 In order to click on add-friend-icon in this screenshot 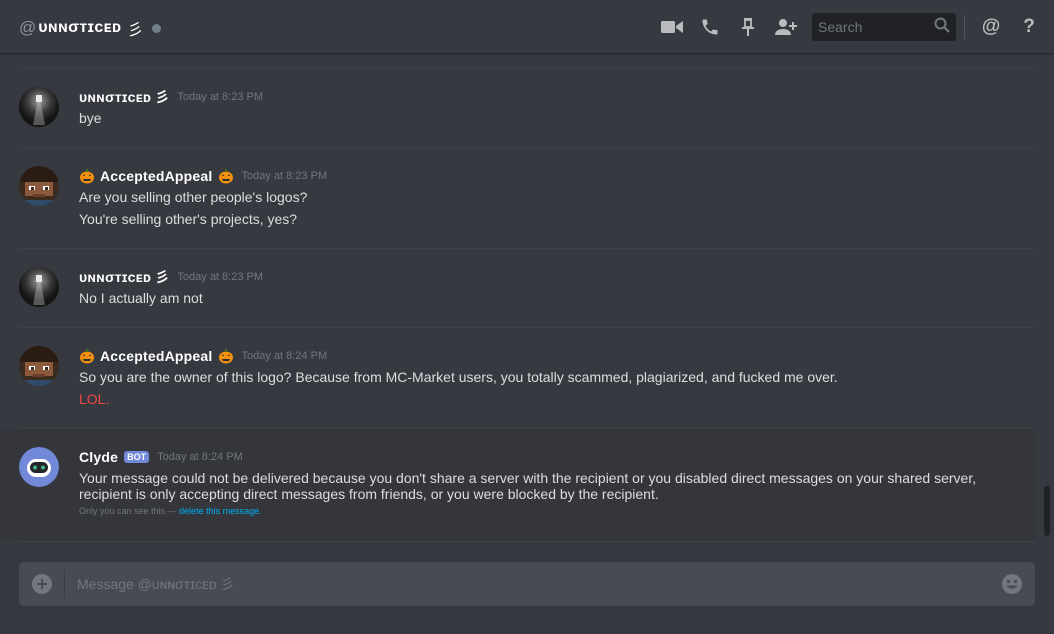, I will do `click(786, 27)`.